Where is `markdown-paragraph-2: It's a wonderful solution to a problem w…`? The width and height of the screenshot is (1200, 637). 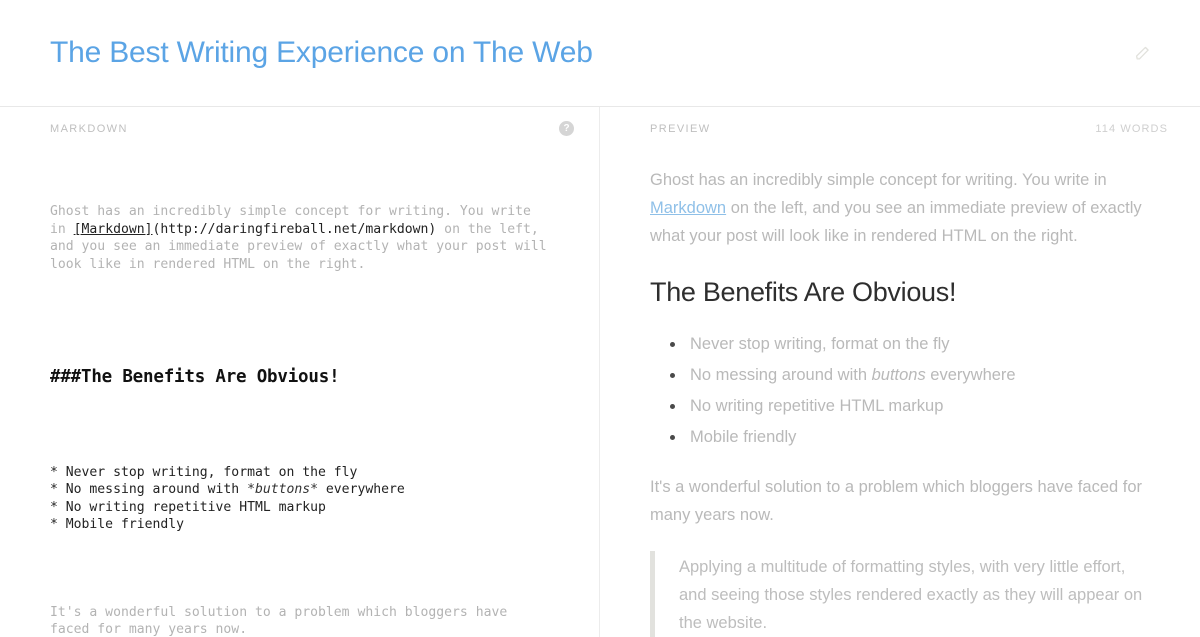
markdown-paragraph-2: It's a wonderful solution to a problem w… is located at coordinates (283, 620).